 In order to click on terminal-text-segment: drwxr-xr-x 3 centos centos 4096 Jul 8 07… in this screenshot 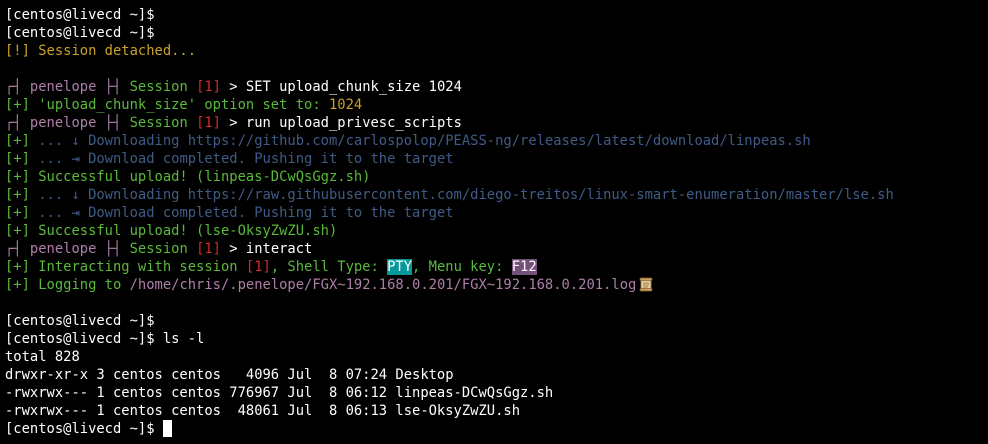, I will do `click(229, 375)`.